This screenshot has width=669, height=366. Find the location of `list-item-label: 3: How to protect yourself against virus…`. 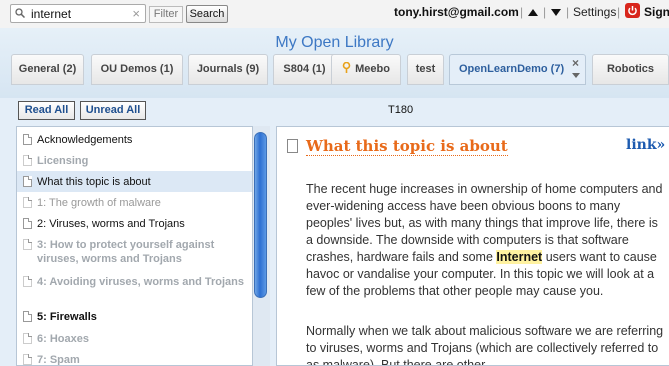

list-item-label: 3: How to protect yourself against virus… is located at coordinates (126, 252).